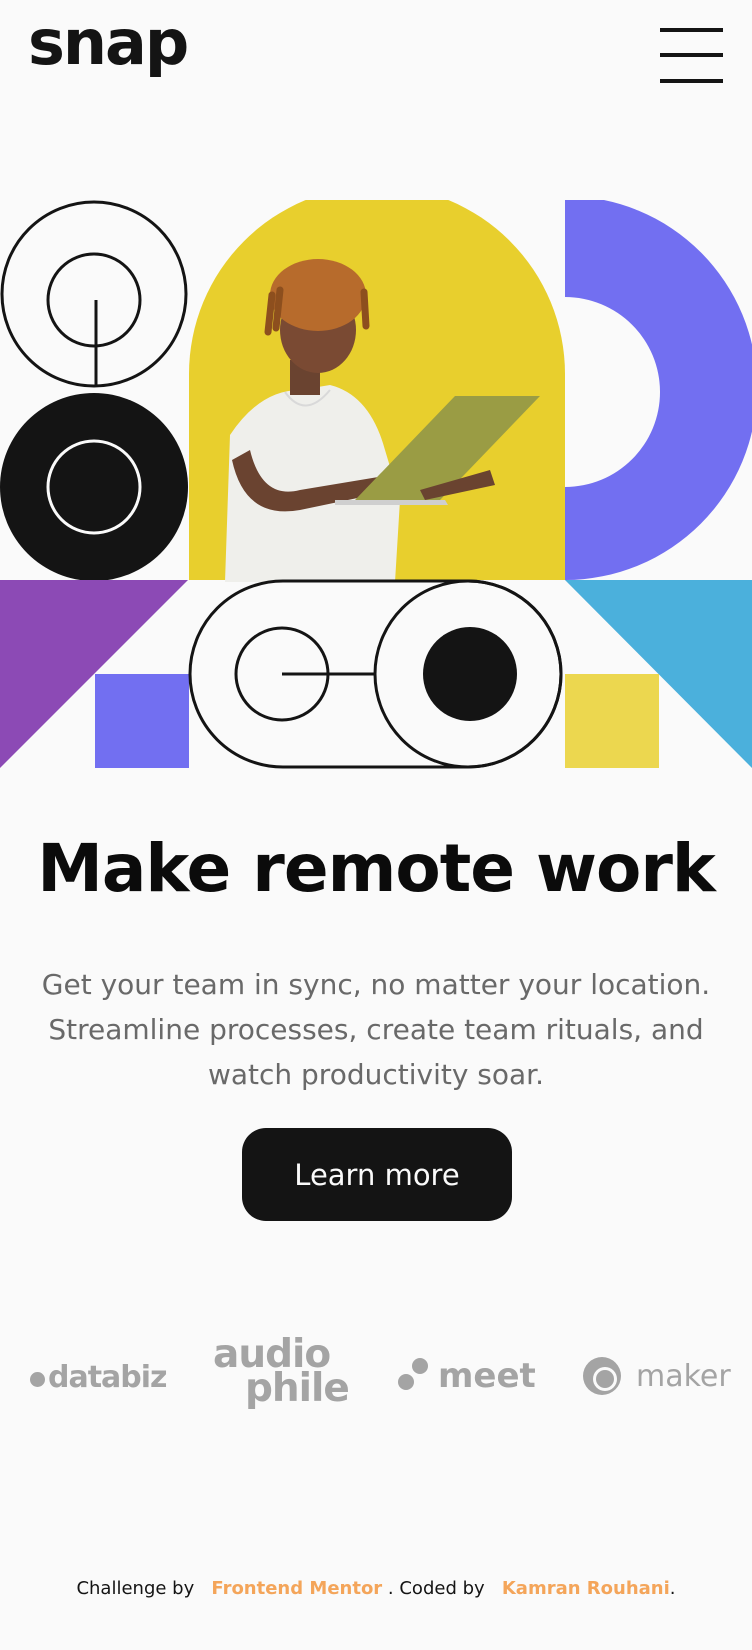 Image resolution: width=752 pixels, height=1650 pixels. Describe the element at coordinates (135, 1588) in the screenshot. I see `footer-prefix: Challenge by` at that location.